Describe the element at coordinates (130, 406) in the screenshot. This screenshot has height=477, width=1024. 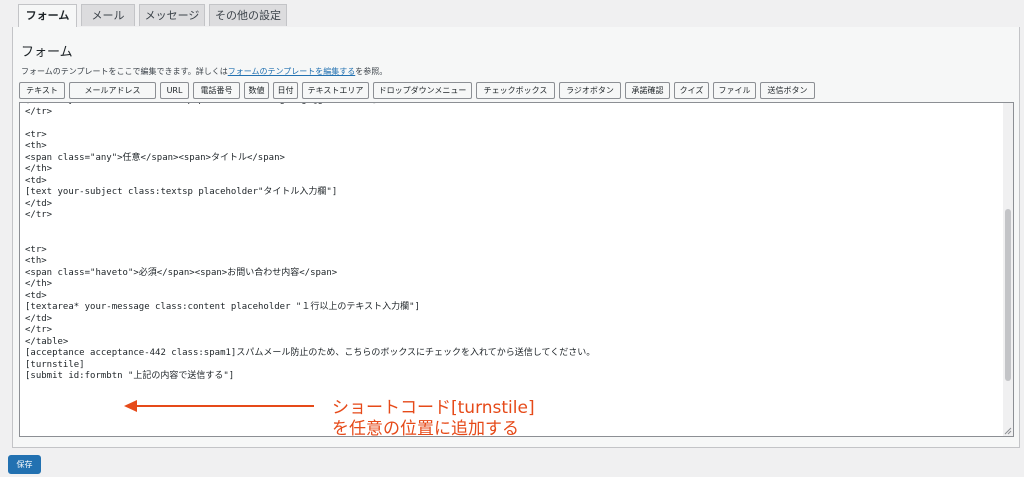
I see `annotation-arrow-icon` at that location.